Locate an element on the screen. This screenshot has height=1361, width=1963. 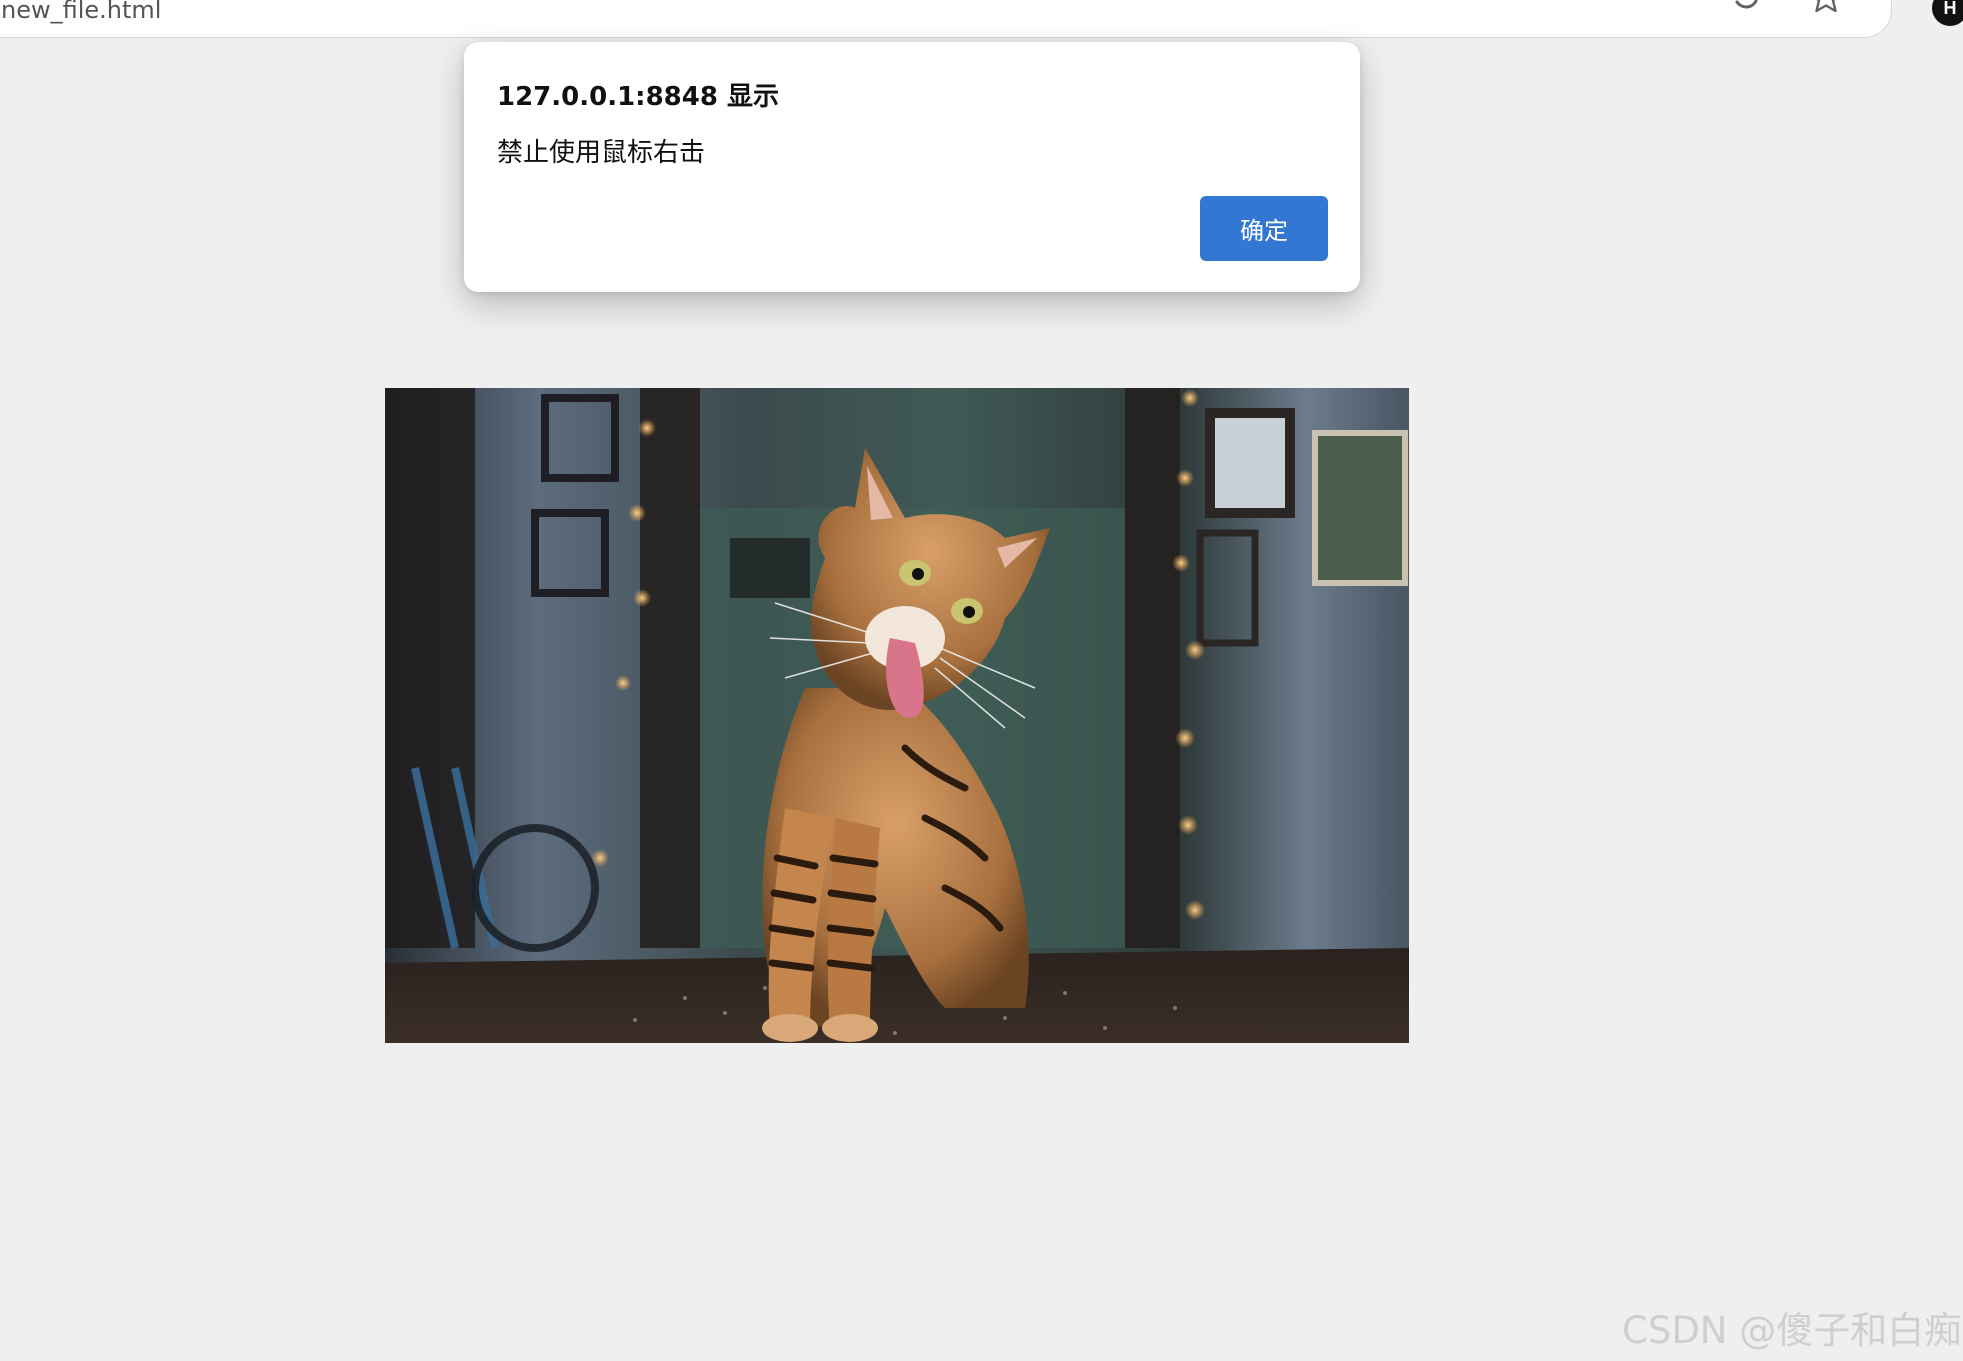
refresh-icon is located at coordinates (1746, 8).